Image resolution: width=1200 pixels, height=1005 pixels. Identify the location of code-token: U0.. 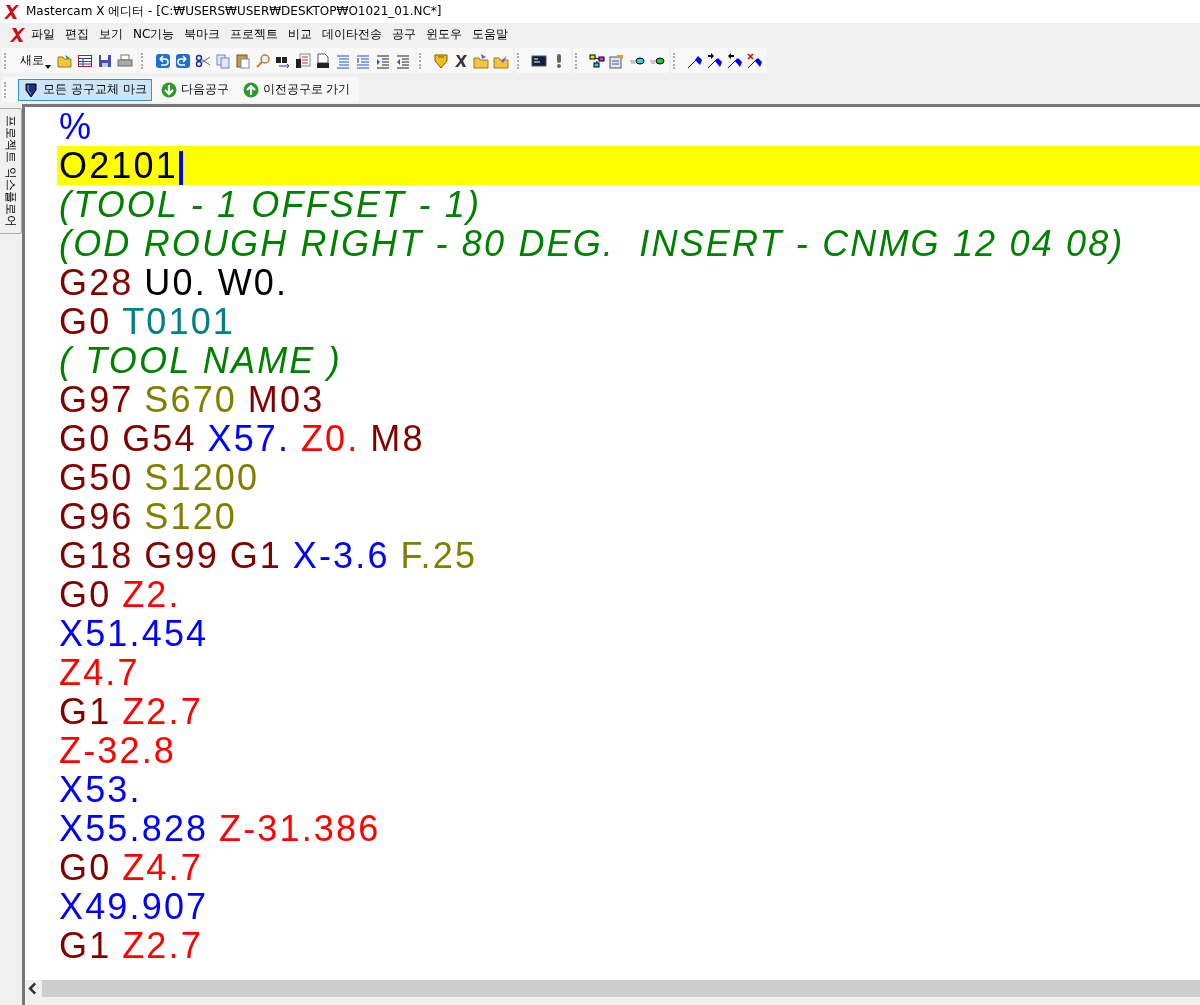
(175, 282).